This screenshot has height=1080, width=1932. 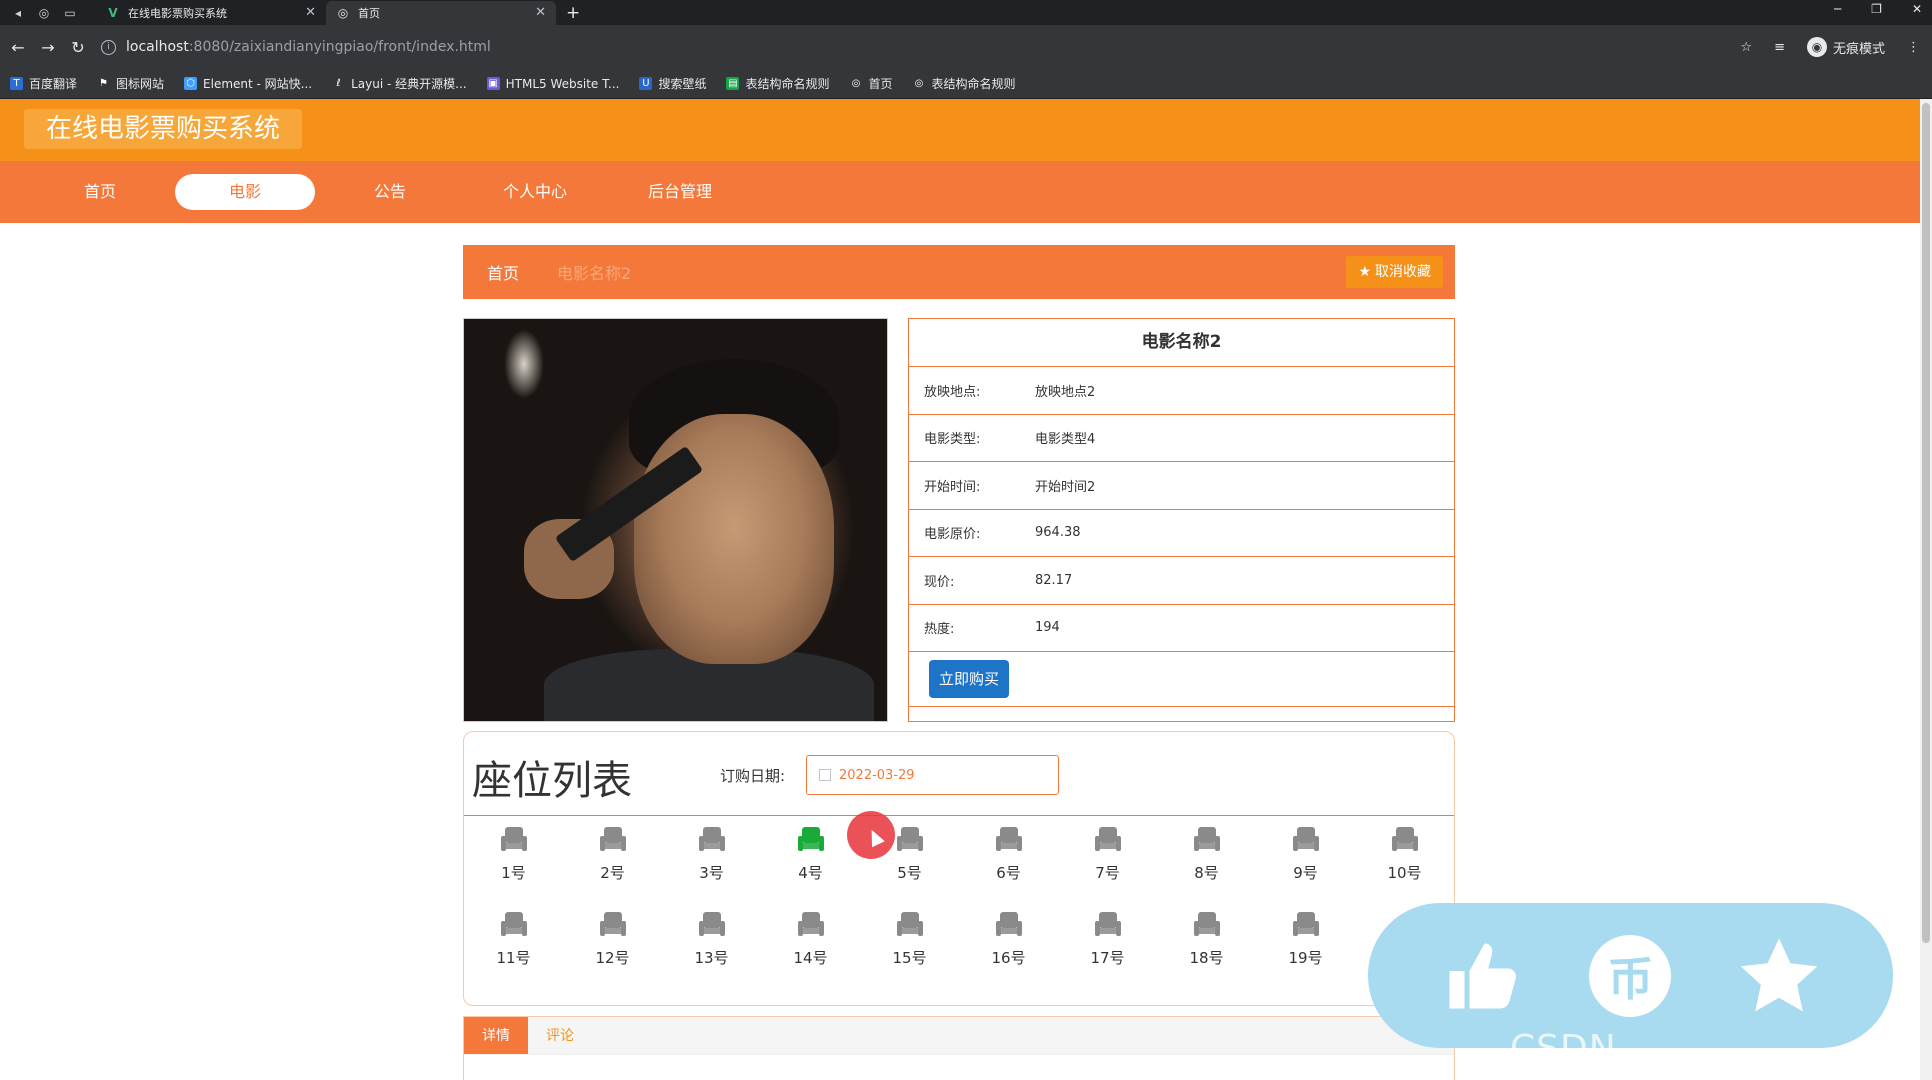 I want to click on seat: 7号, so click(x=1107, y=858).